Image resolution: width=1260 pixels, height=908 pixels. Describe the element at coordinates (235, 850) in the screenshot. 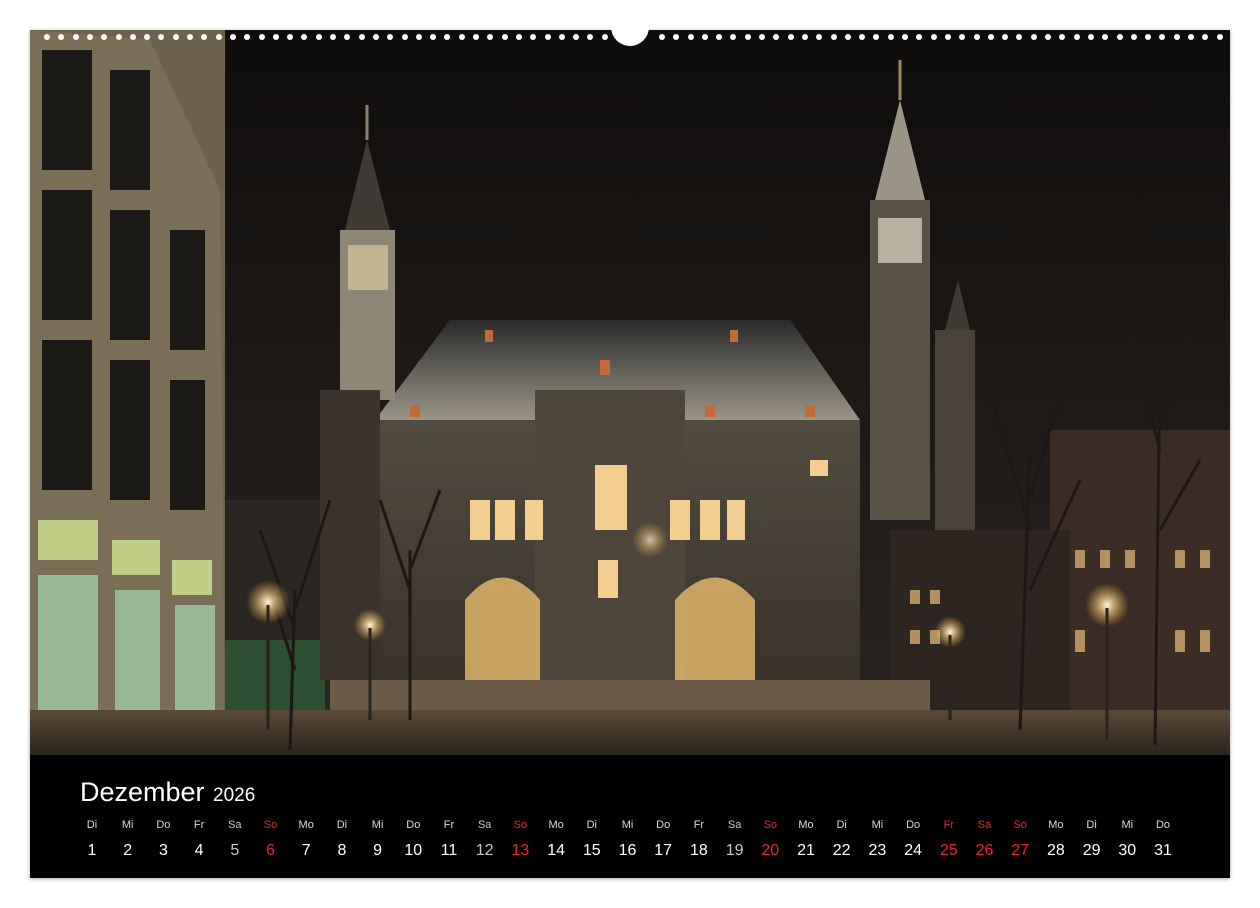

I see `day-number: 5` at that location.